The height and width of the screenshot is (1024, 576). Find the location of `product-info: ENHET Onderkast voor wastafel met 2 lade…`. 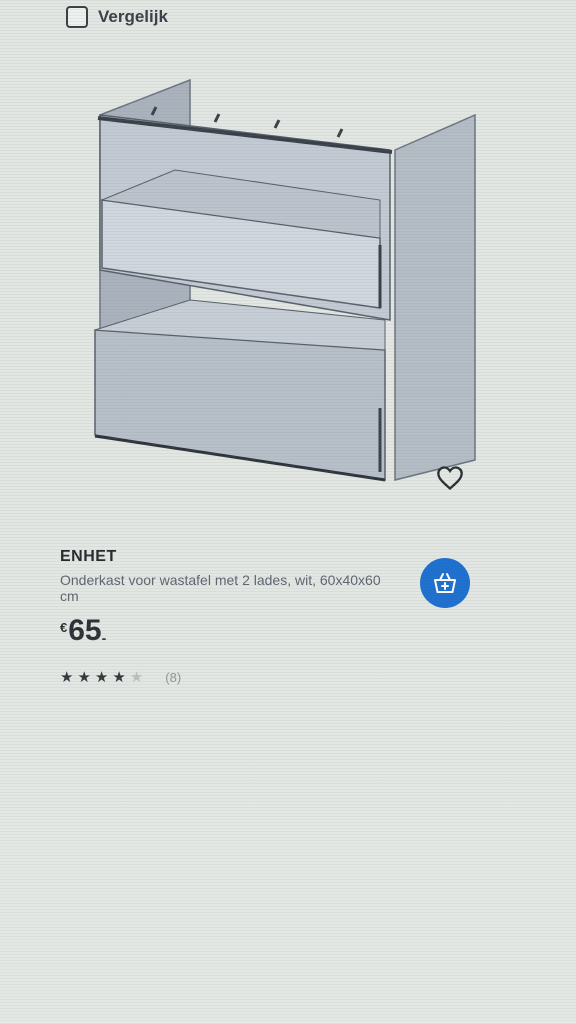

product-info: ENHET Onderkast voor wastafel met 2 lade… is located at coordinates (230, 617).